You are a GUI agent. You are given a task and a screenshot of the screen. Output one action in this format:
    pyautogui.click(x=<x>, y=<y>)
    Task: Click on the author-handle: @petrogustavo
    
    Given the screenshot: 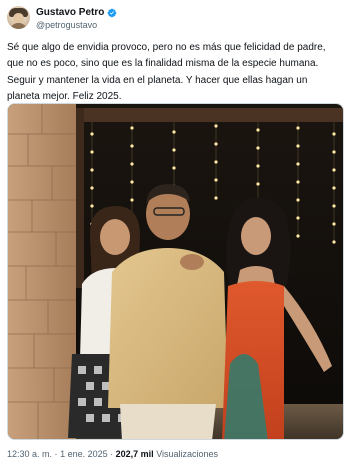 What is the action you would take?
    pyautogui.click(x=76, y=25)
    